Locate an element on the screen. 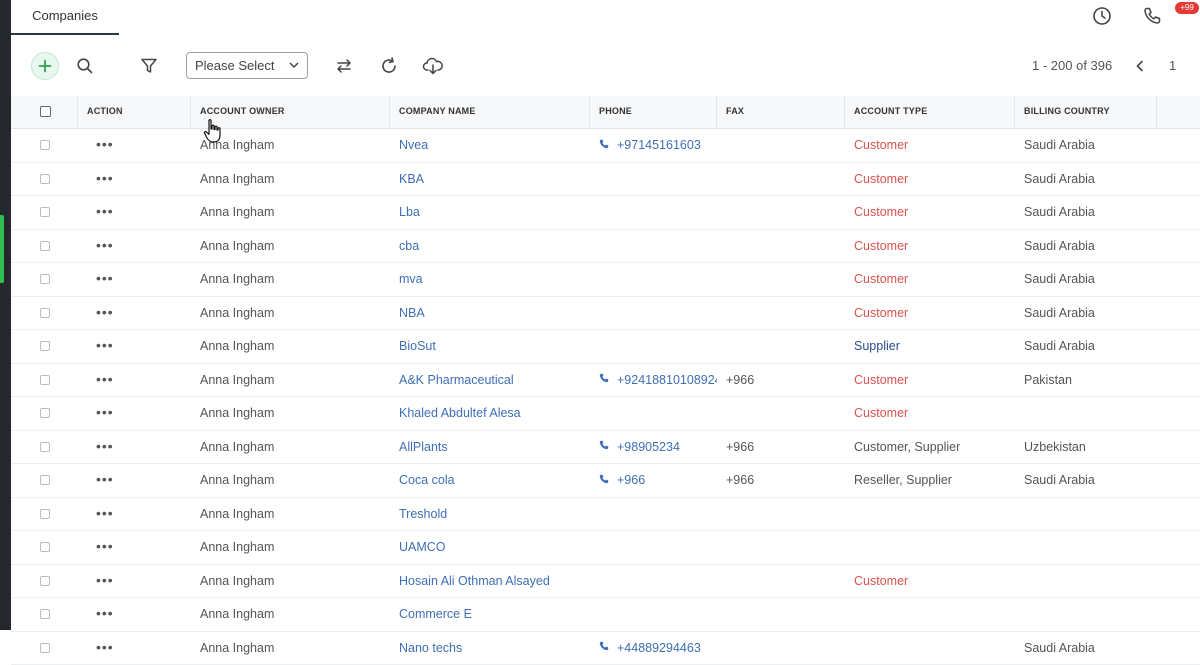 The height and width of the screenshot is (665, 1200). company-name-link: Hosain Ali Othman Alsayed is located at coordinates (490, 581).